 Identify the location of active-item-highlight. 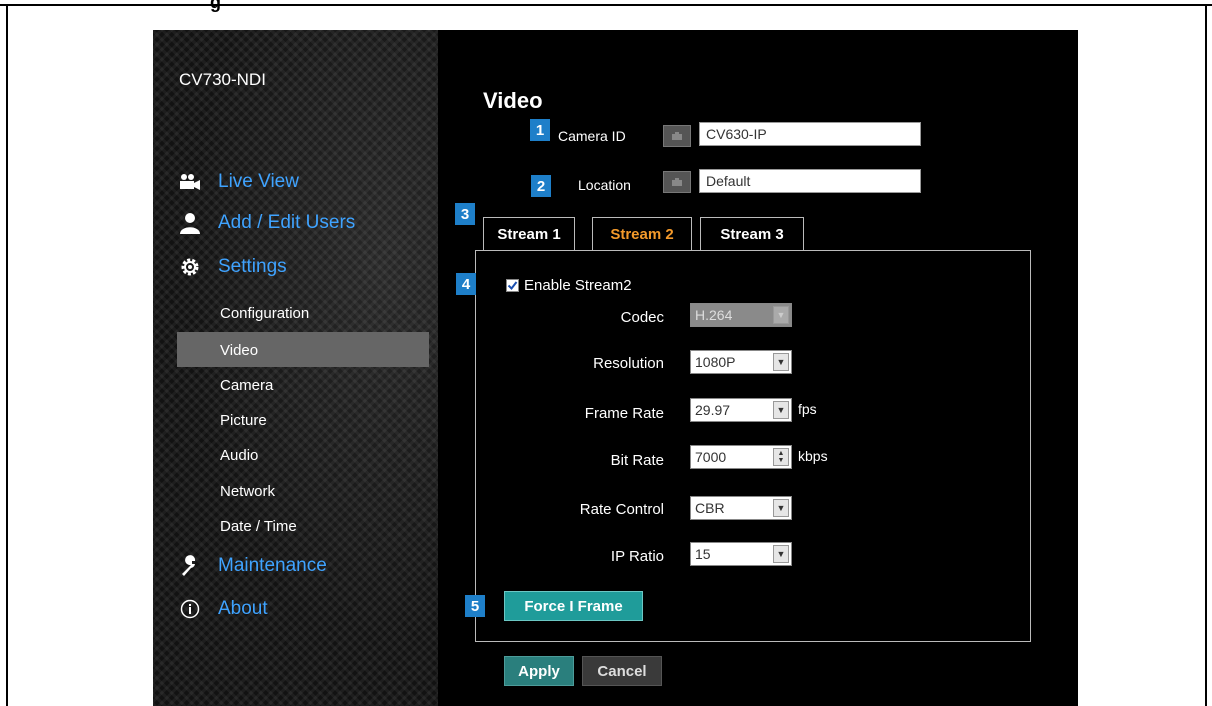
(303, 349).